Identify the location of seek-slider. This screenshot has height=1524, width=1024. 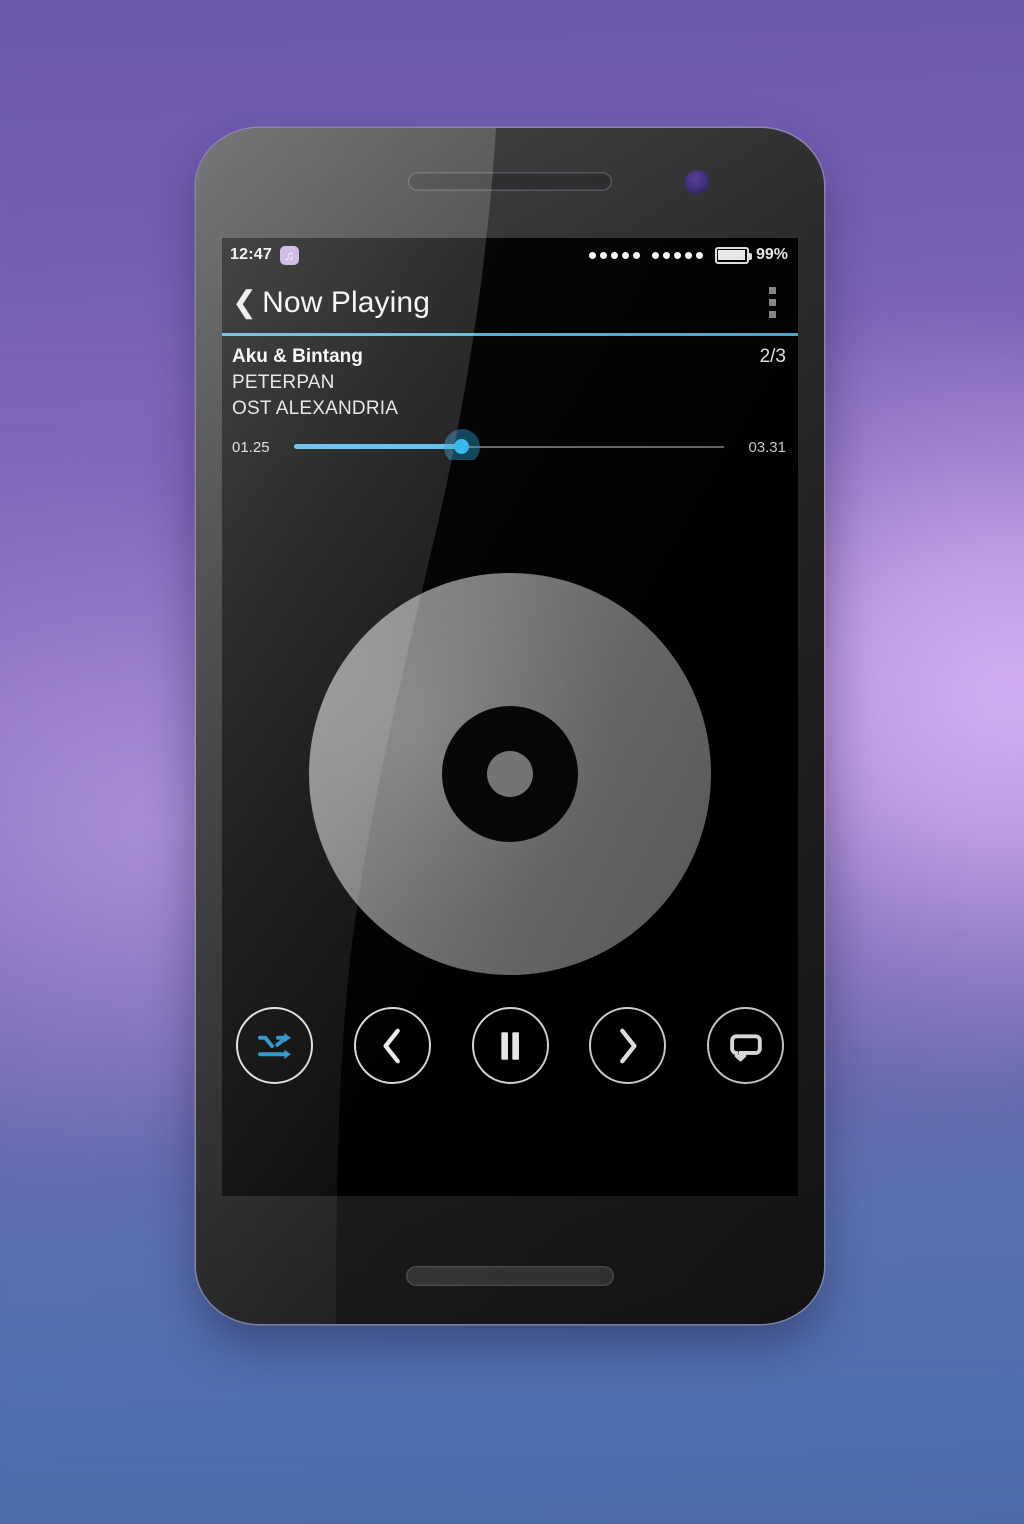
(509, 446).